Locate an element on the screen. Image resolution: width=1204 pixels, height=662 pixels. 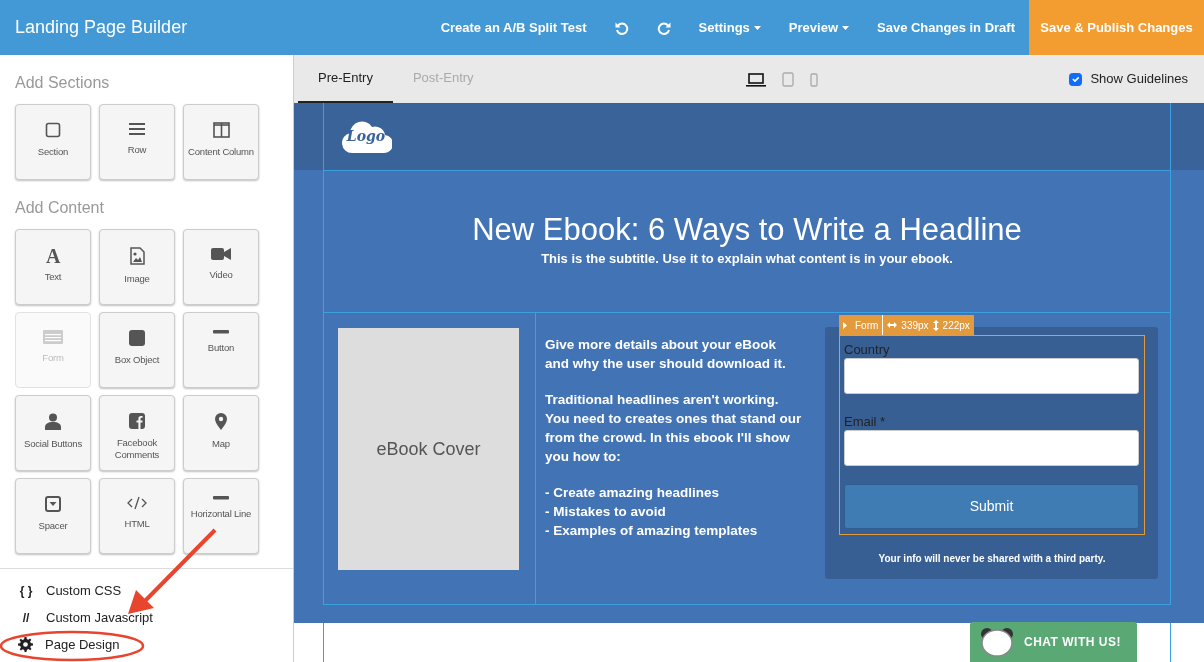
laptop-icon is located at coordinates (755, 79).